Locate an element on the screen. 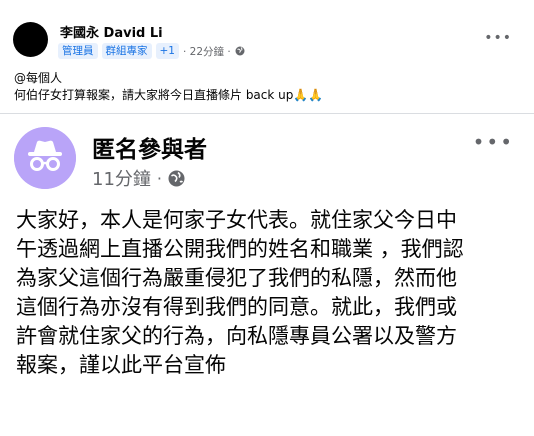 Image resolution: width=534 pixels, height=436 pixels. body-line: 為家父這個行為嚴重侵犯了我們的私隱，然而他 is located at coordinates (236, 278).